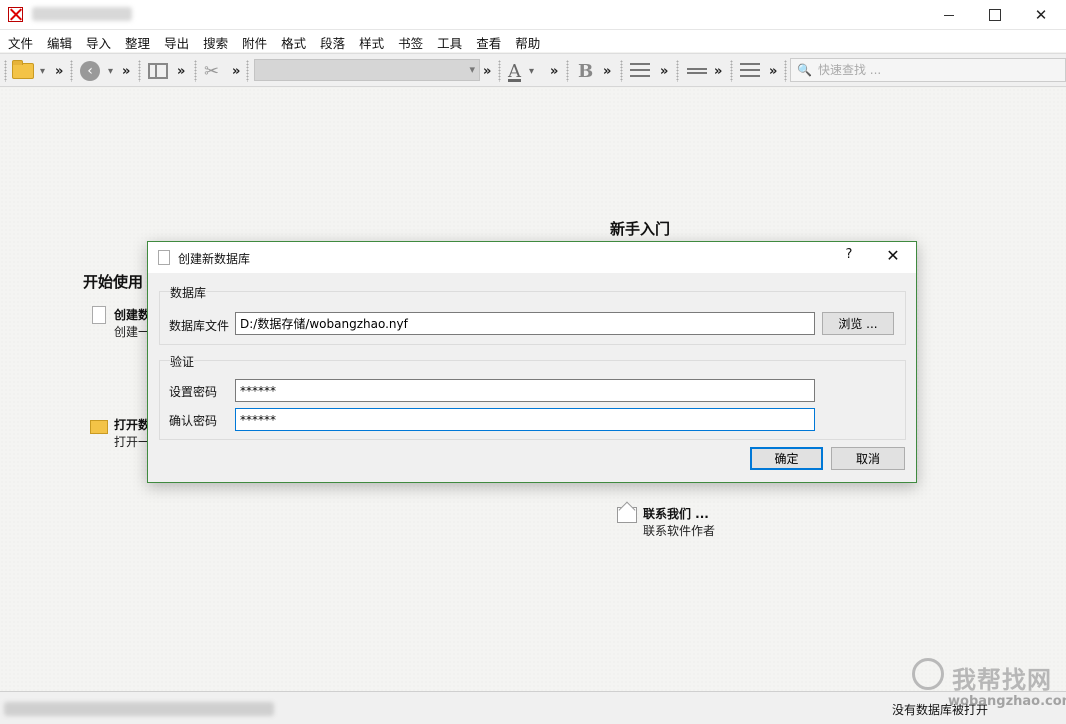 Image resolution: width=1066 pixels, height=724 pixels. Describe the element at coordinates (533, 15) in the screenshot. I see `title-bar: ✕` at that location.